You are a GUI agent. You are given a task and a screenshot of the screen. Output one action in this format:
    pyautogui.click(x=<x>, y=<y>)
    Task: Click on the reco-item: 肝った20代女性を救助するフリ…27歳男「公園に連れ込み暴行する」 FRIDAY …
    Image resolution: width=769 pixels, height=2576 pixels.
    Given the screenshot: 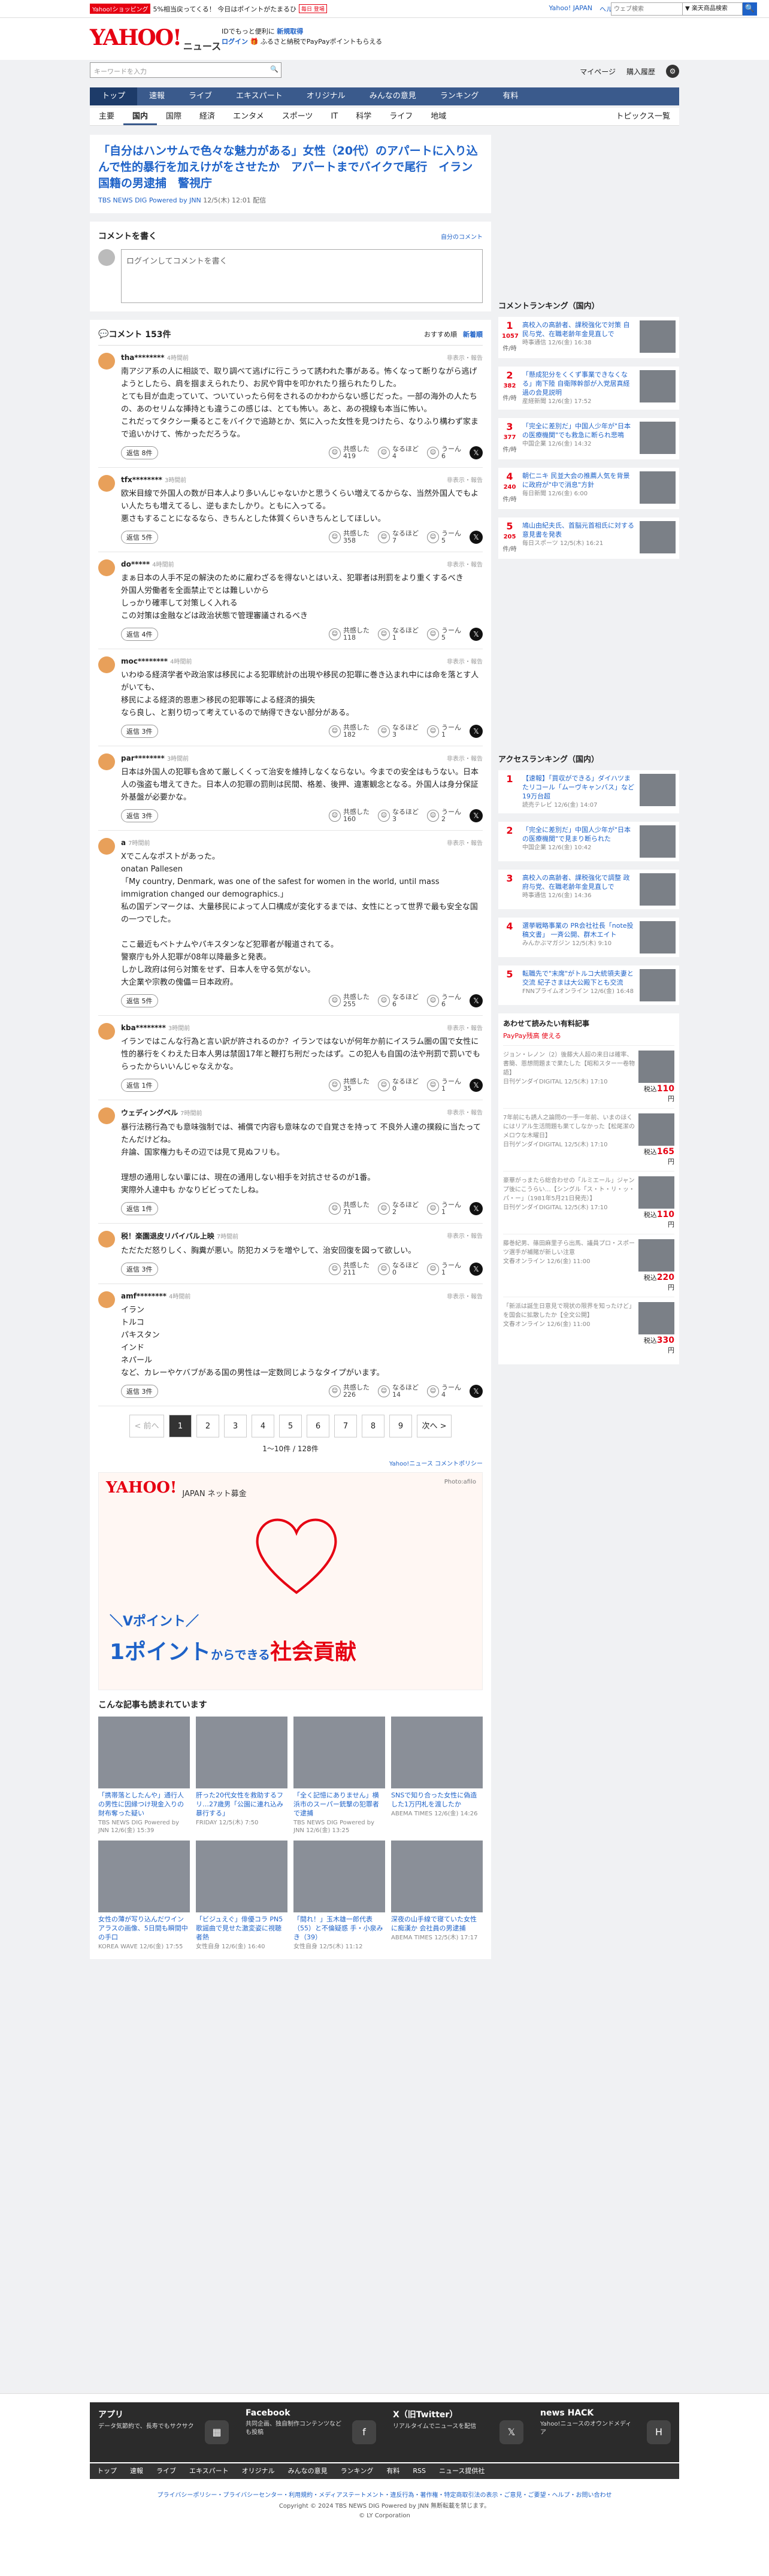 What is the action you would take?
    pyautogui.click(x=241, y=1776)
    